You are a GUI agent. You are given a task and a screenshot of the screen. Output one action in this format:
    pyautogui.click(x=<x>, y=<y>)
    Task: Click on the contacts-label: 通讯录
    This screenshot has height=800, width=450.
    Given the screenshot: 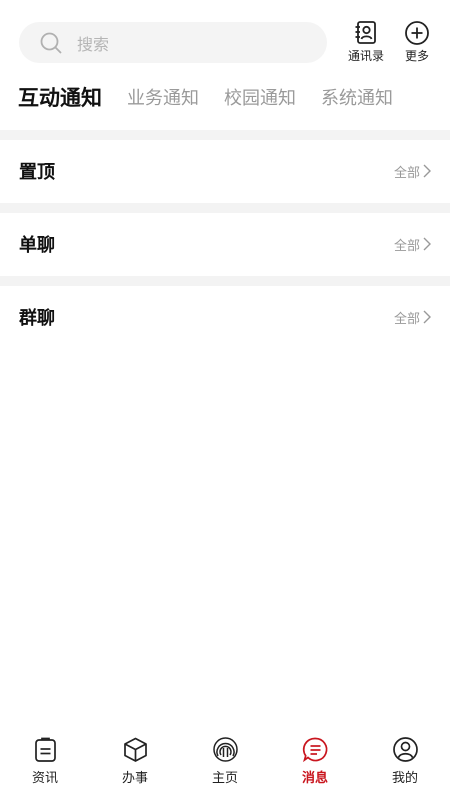 What is the action you would take?
    pyautogui.click(x=365, y=56)
    